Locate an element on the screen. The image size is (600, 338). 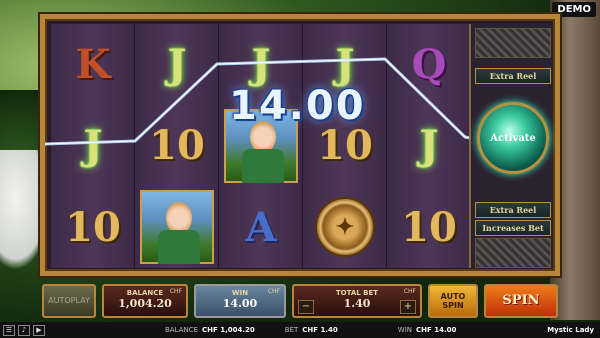
symbol-r1c5: Q is located at coordinates (429, 65).